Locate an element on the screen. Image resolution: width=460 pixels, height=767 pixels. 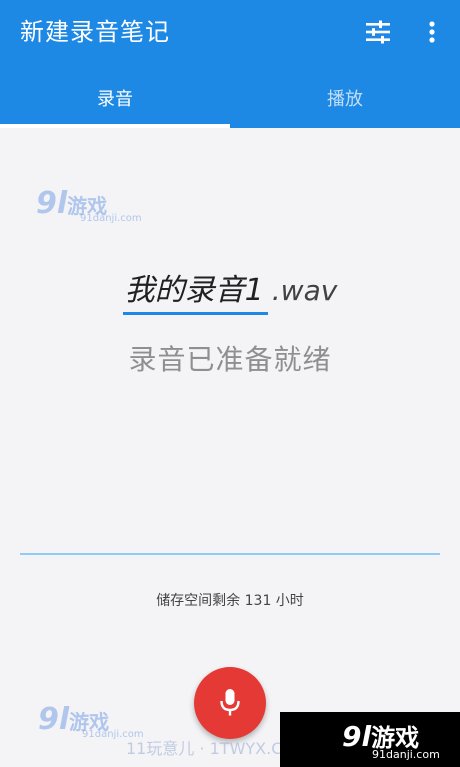
tab-playback: 播放 is located at coordinates (345, 98).